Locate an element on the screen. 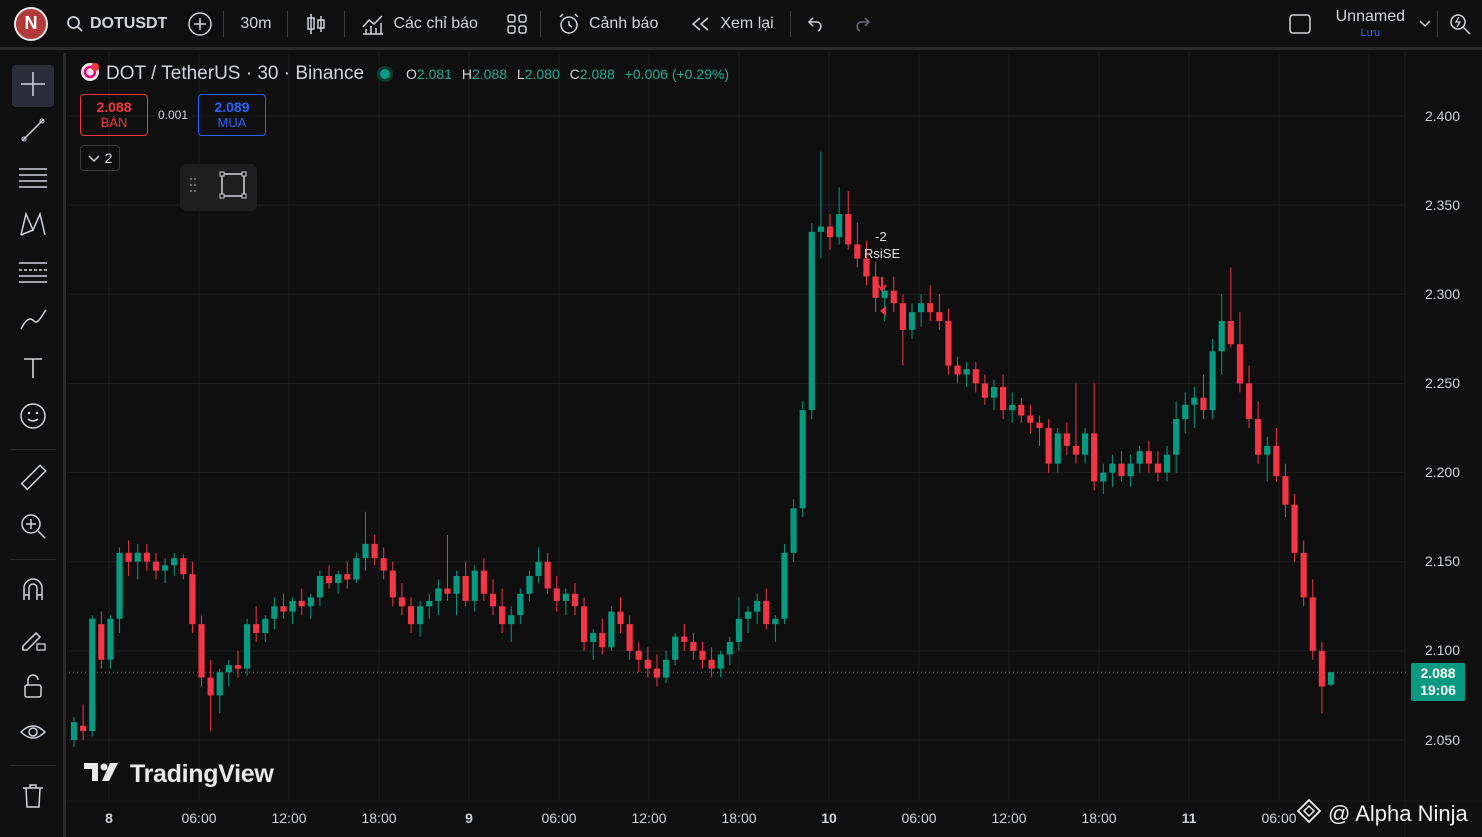 This screenshot has width=1482, height=837. collapse-count: 2 is located at coordinates (108, 158).